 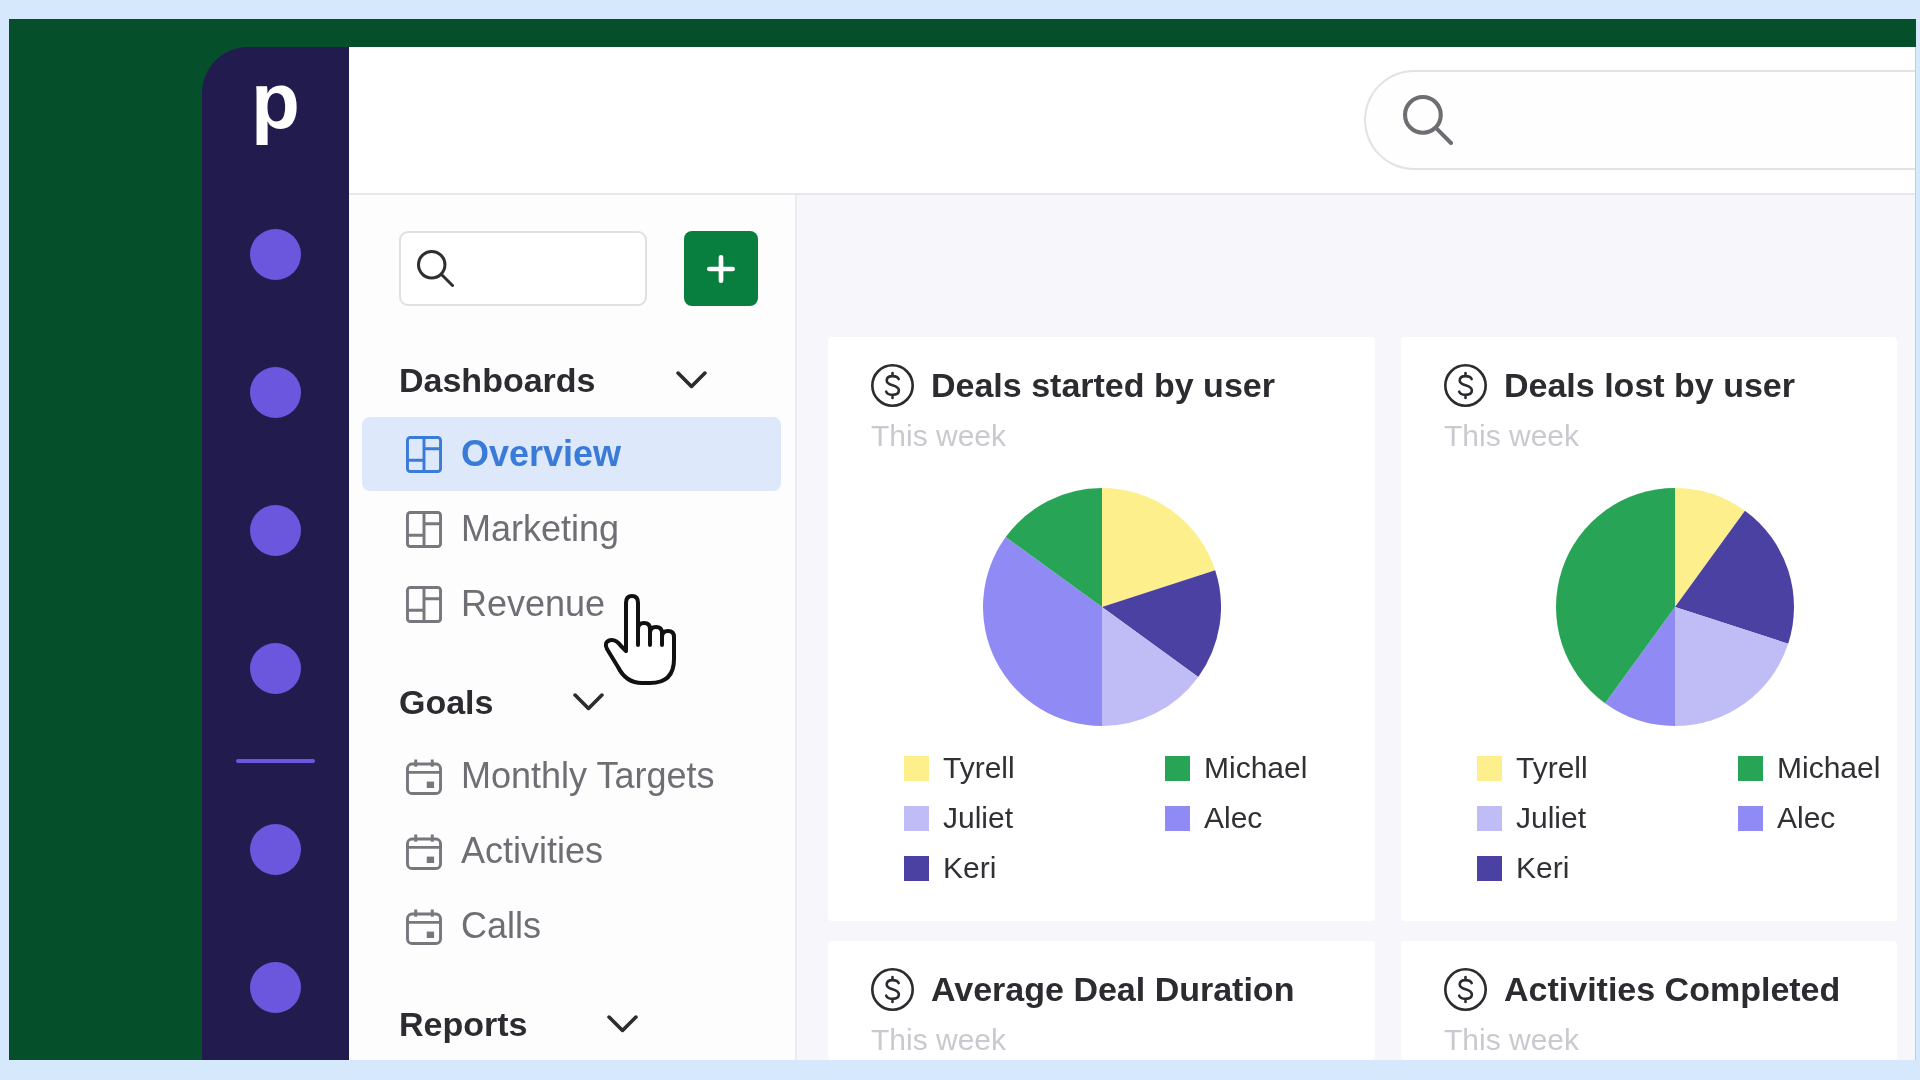 I want to click on plus-icon, so click(x=721, y=268).